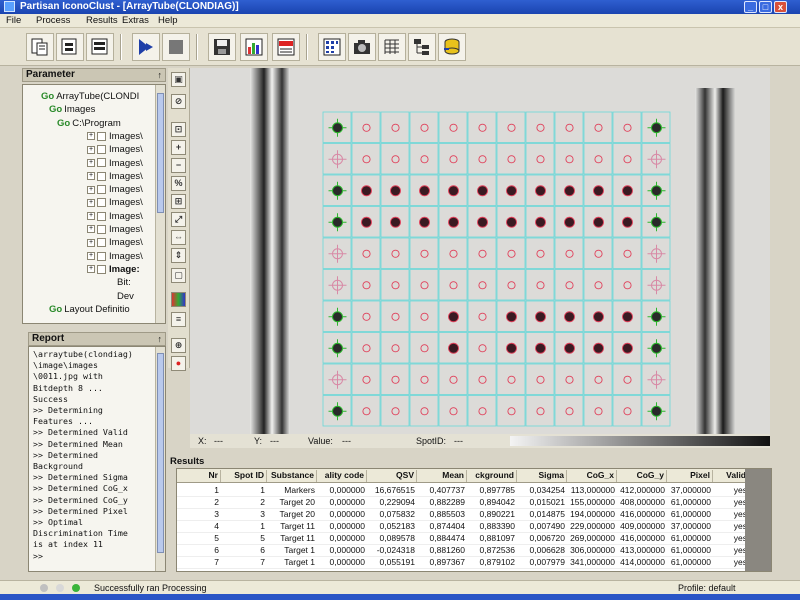 The height and width of the screenshot is (600, 800). What do you see at coordinates (452, 47) in the screenshot?
I see `database-icon` at bounding box center [452, 47].